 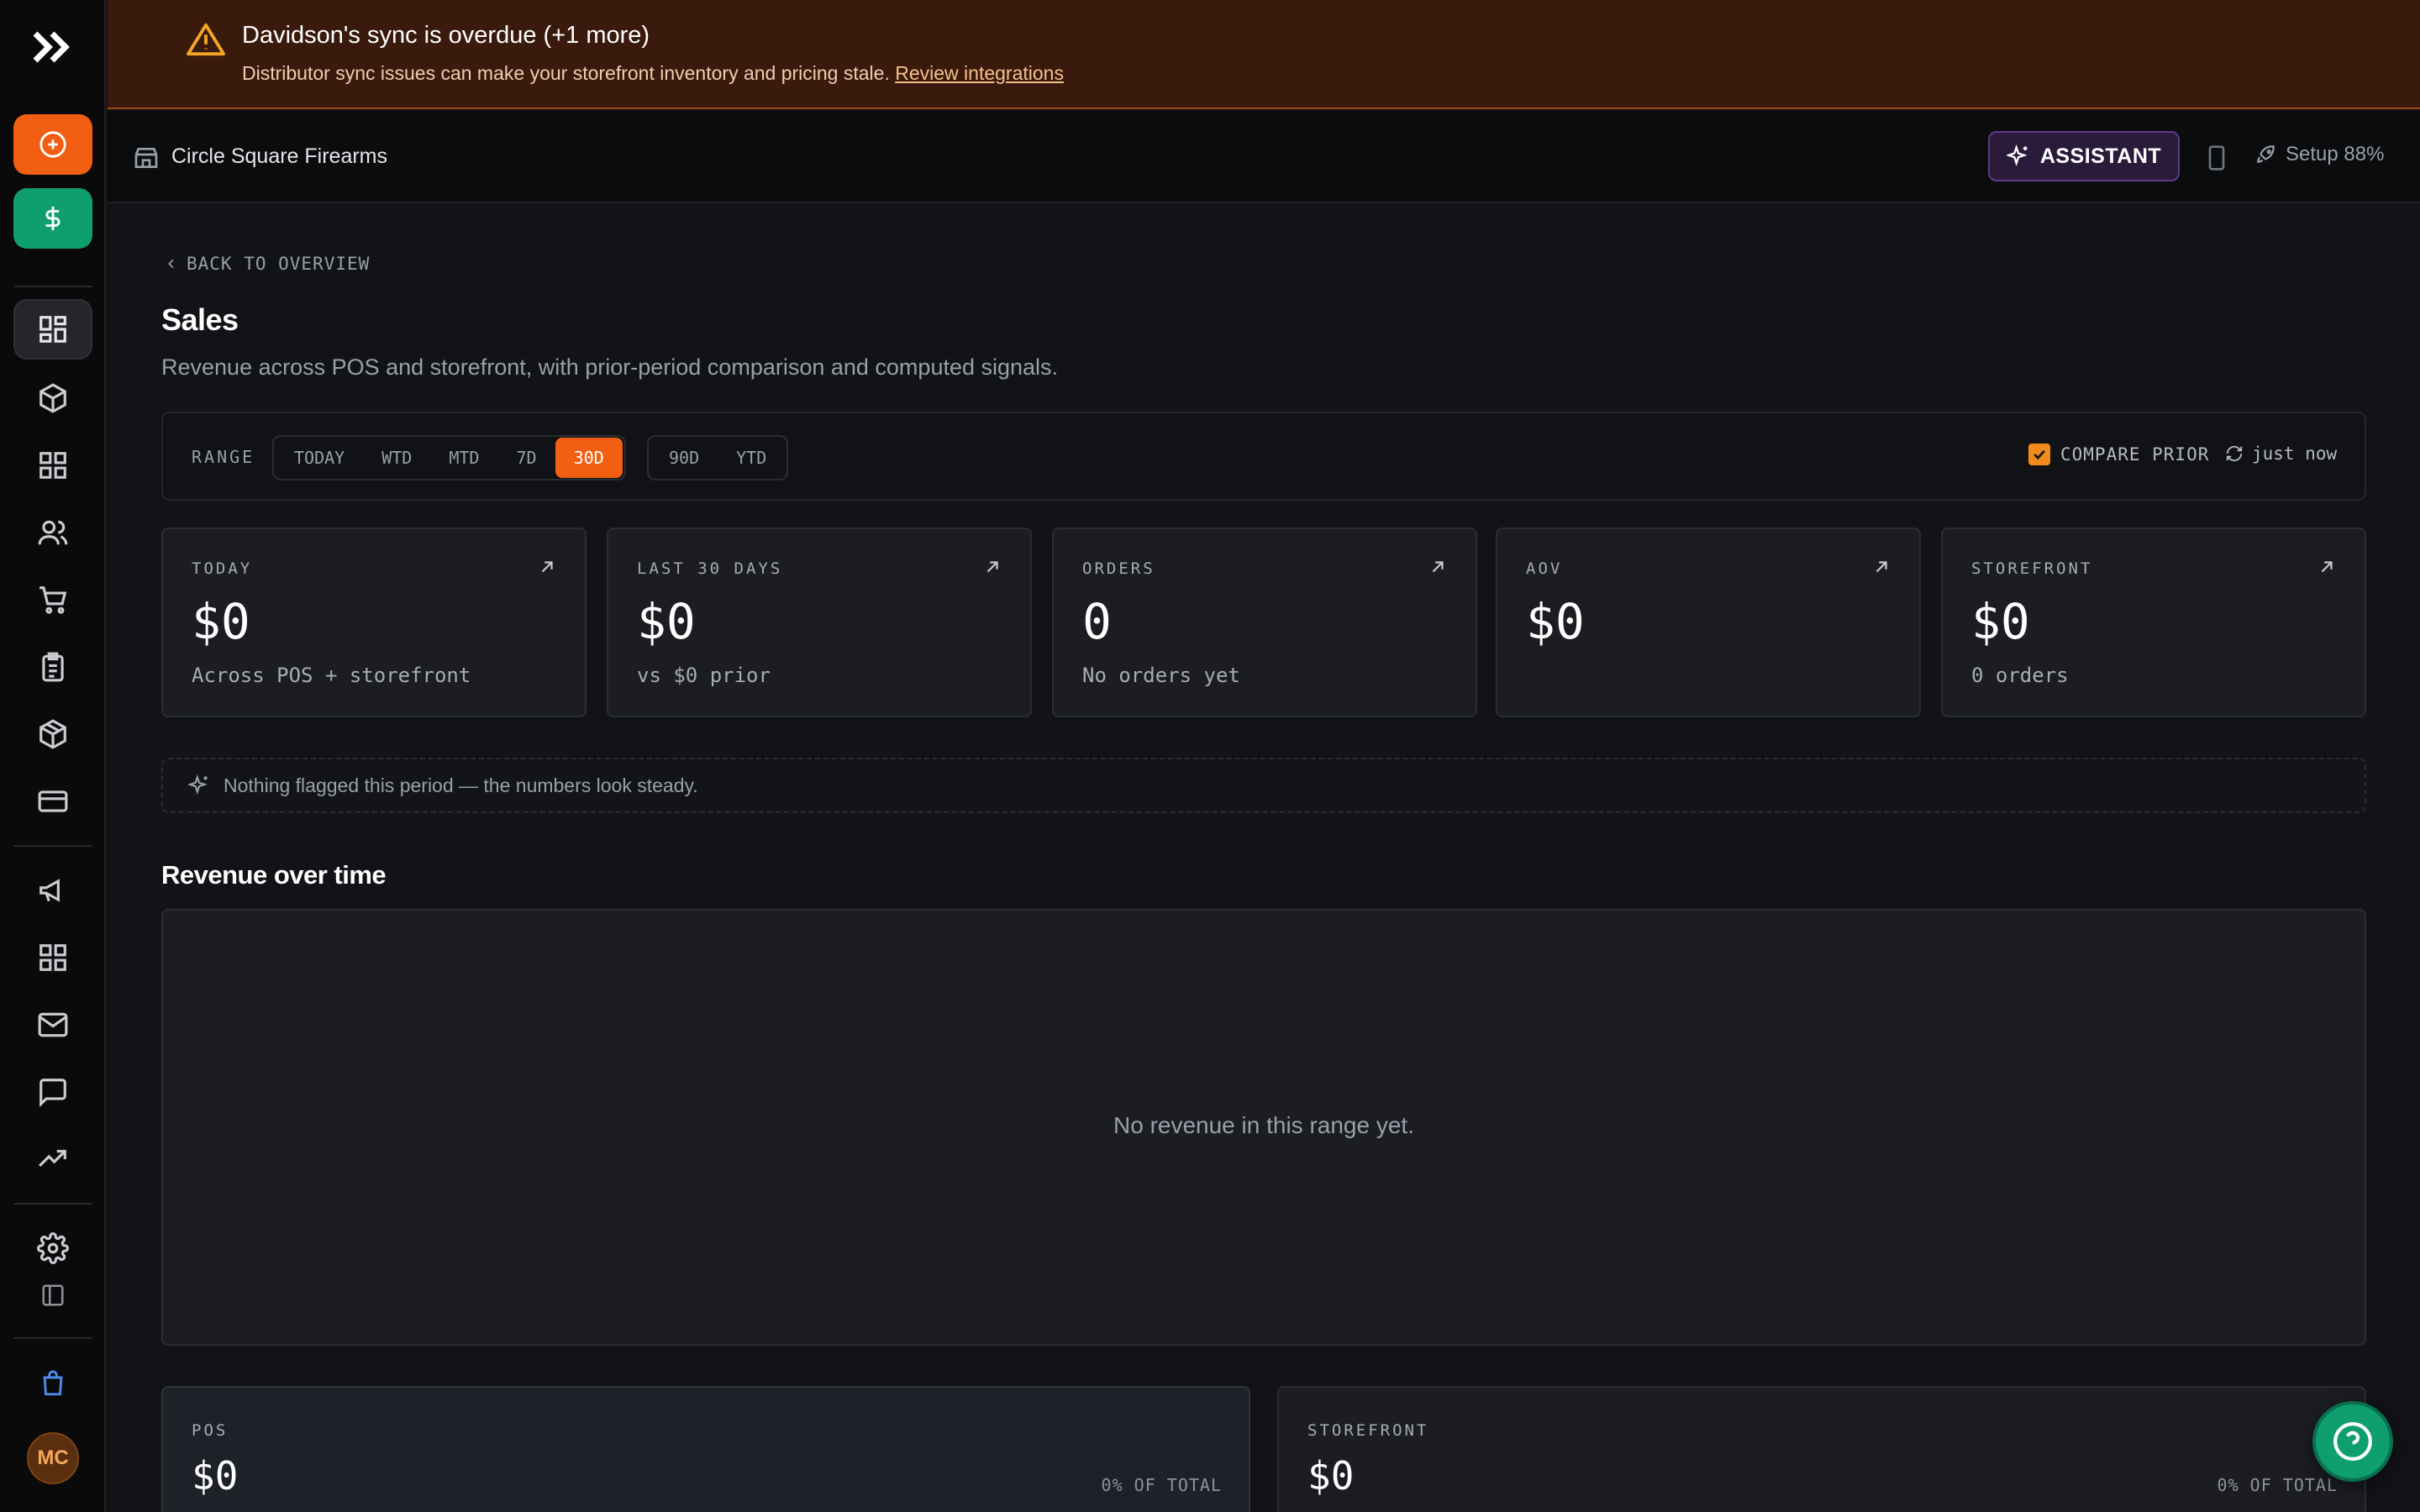 I want to click on review-integrations-link: Review integrations, so click(x=980, y=73).